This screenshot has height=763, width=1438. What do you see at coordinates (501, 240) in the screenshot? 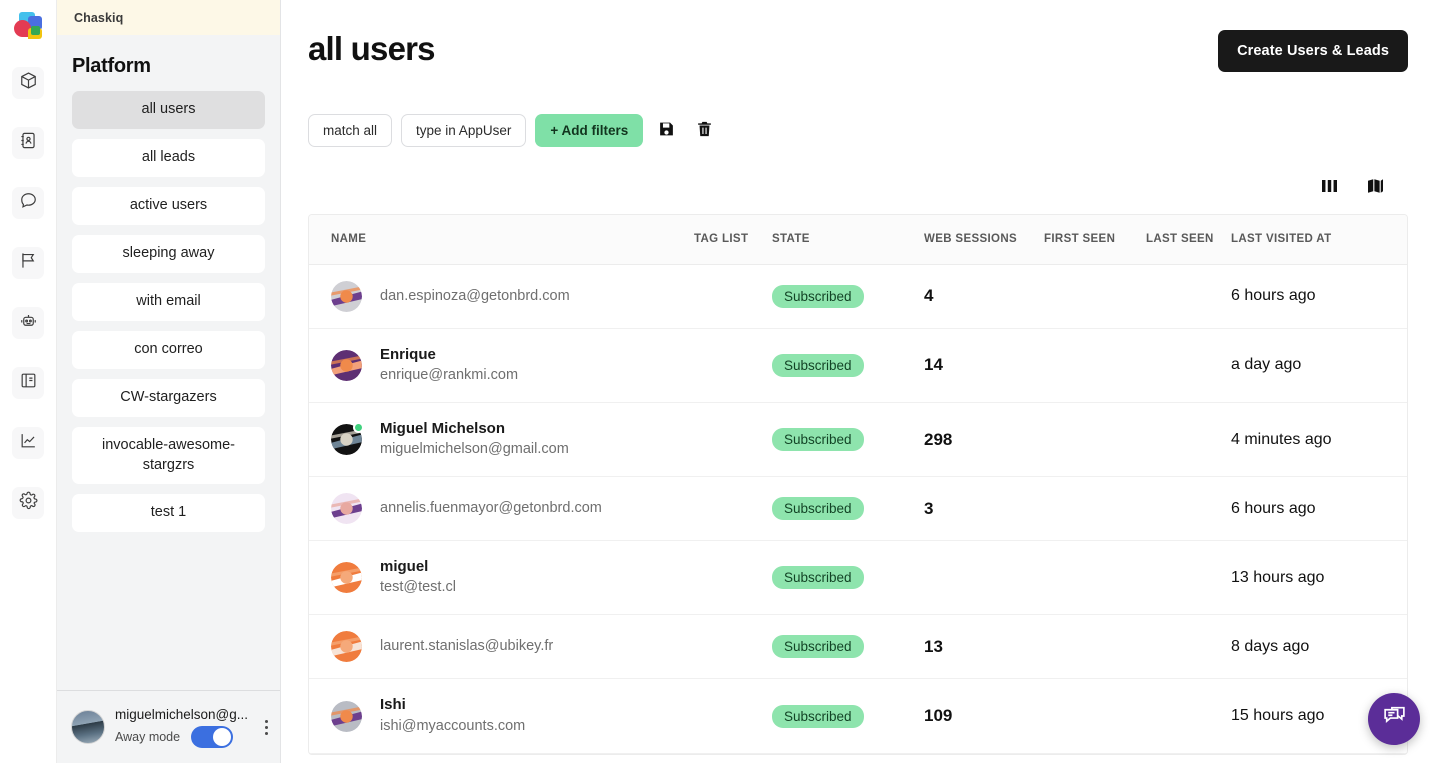
I see `column-header-name: NAME` at bounding box center [501, 240].